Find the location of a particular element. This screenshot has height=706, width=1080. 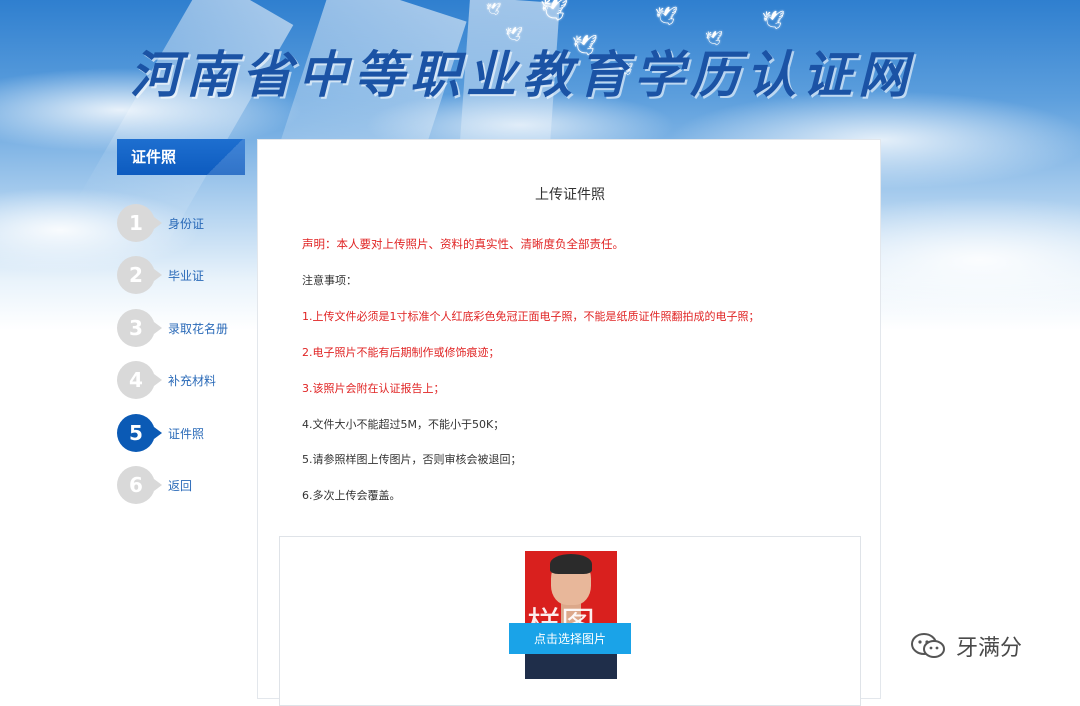

sidebar-step-diploma: 2 毕业证 is located at coordinates (187, 275).